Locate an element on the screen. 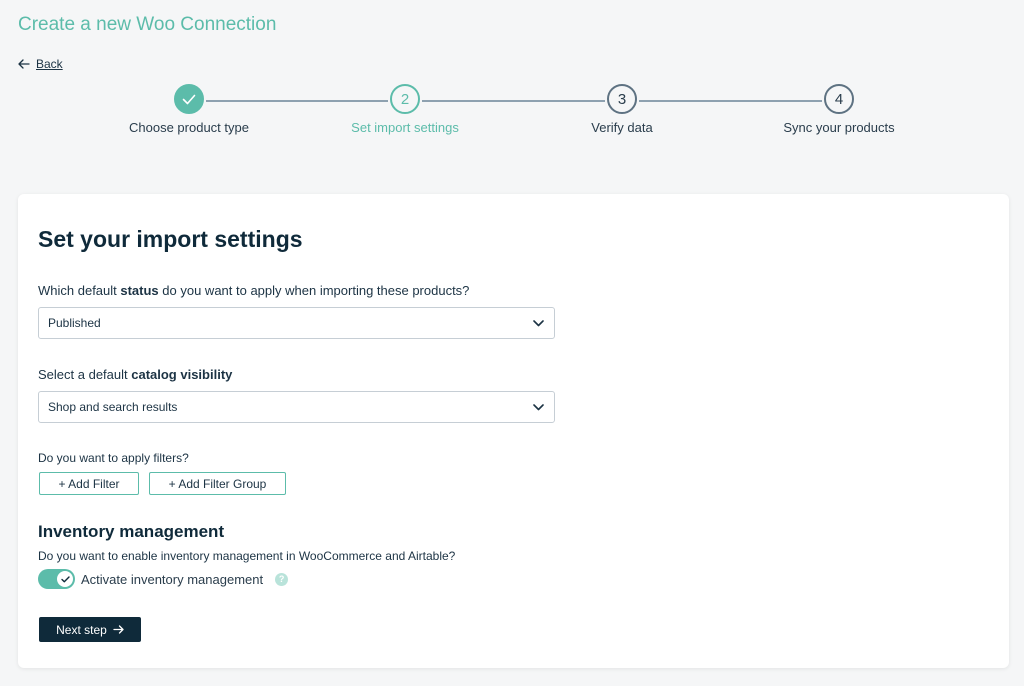  step-choose-product-type: Choose product type is located at coordinates (189, 109).